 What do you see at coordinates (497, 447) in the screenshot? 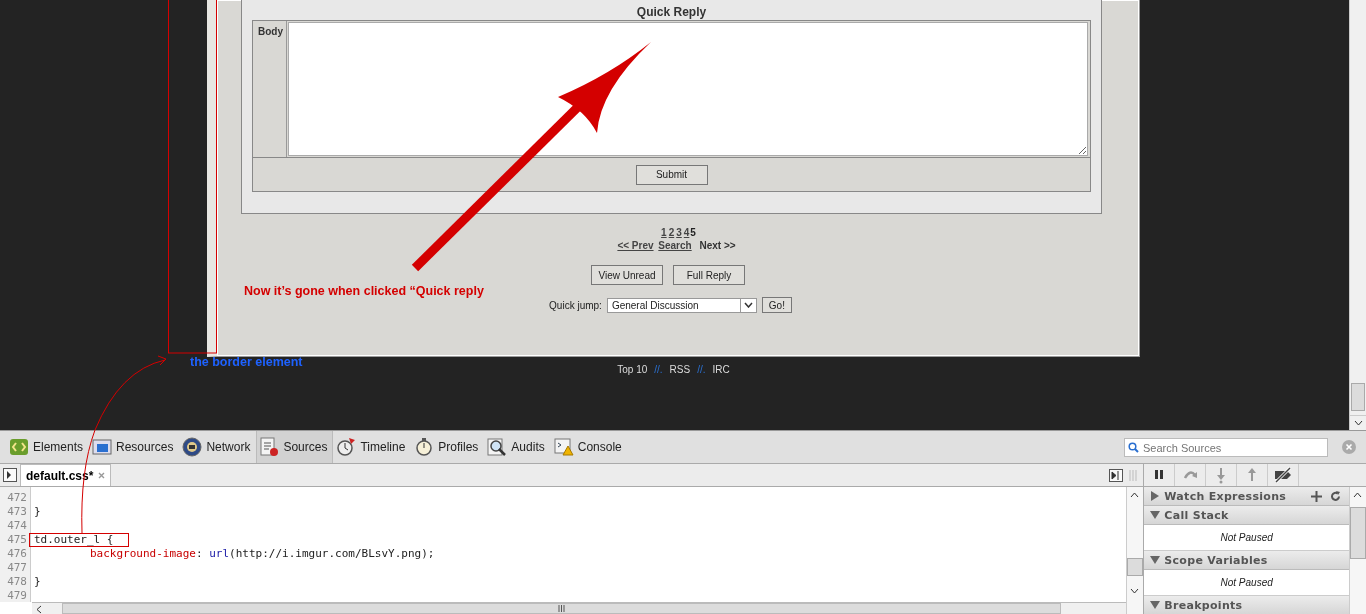
I see `magnifier-icon` at bounding box center [497, 447].